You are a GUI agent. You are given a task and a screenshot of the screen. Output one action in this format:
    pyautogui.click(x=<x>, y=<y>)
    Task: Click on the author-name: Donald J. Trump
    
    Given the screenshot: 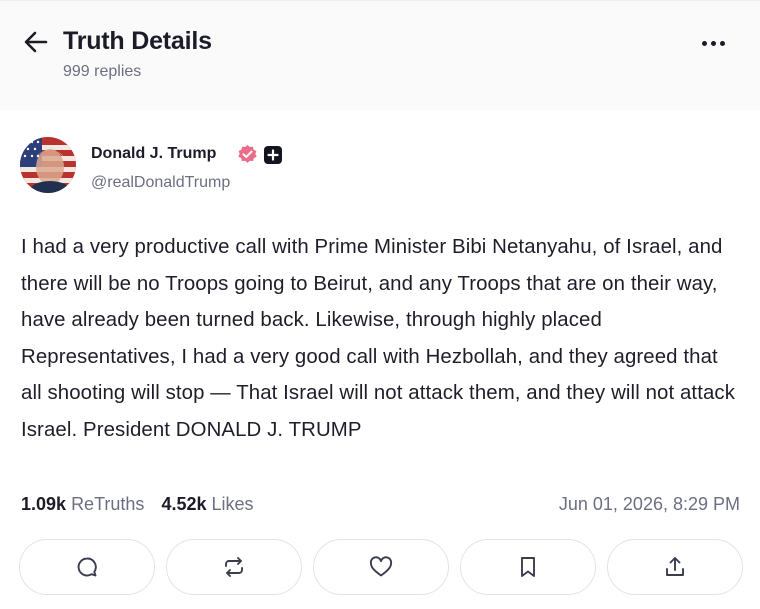 What is the action you would take?
    pyautogui.click(x=153, y=154)
    